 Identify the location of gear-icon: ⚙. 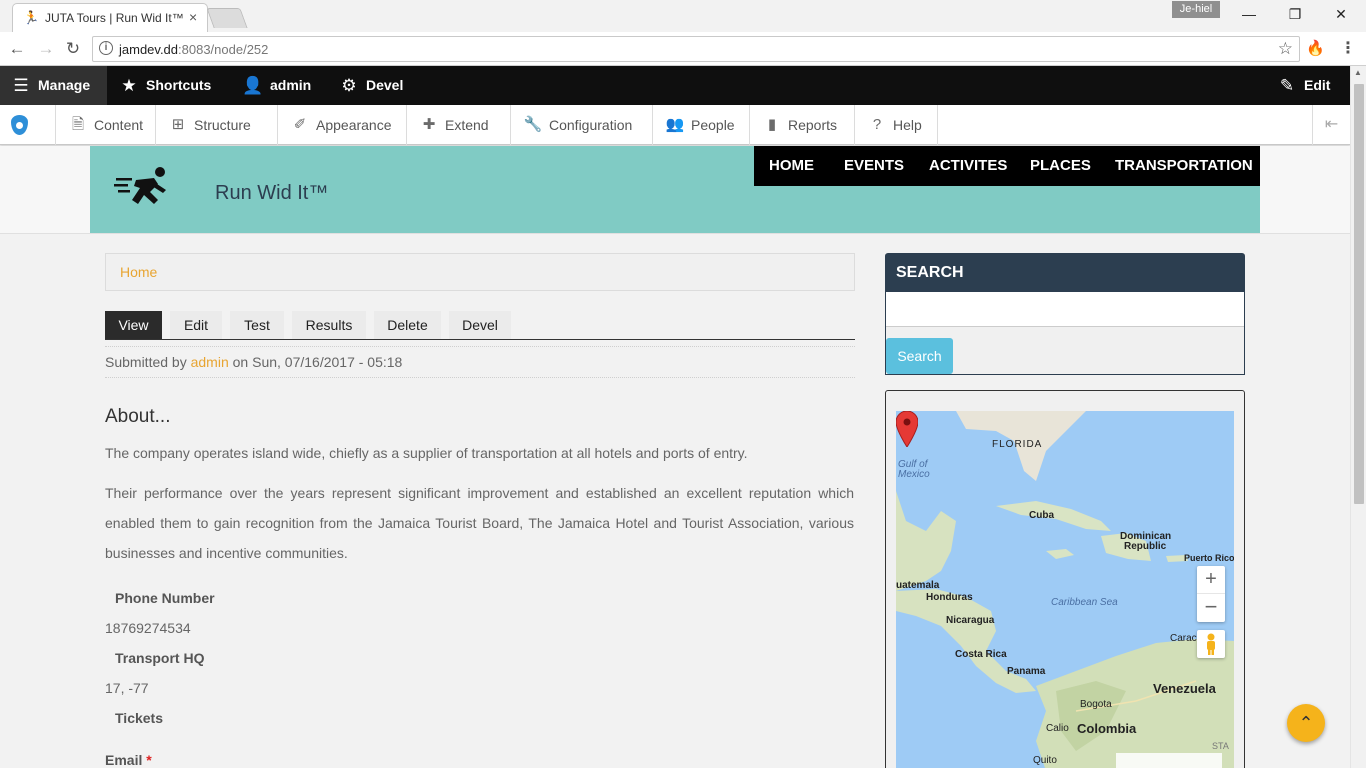
(349, 85).